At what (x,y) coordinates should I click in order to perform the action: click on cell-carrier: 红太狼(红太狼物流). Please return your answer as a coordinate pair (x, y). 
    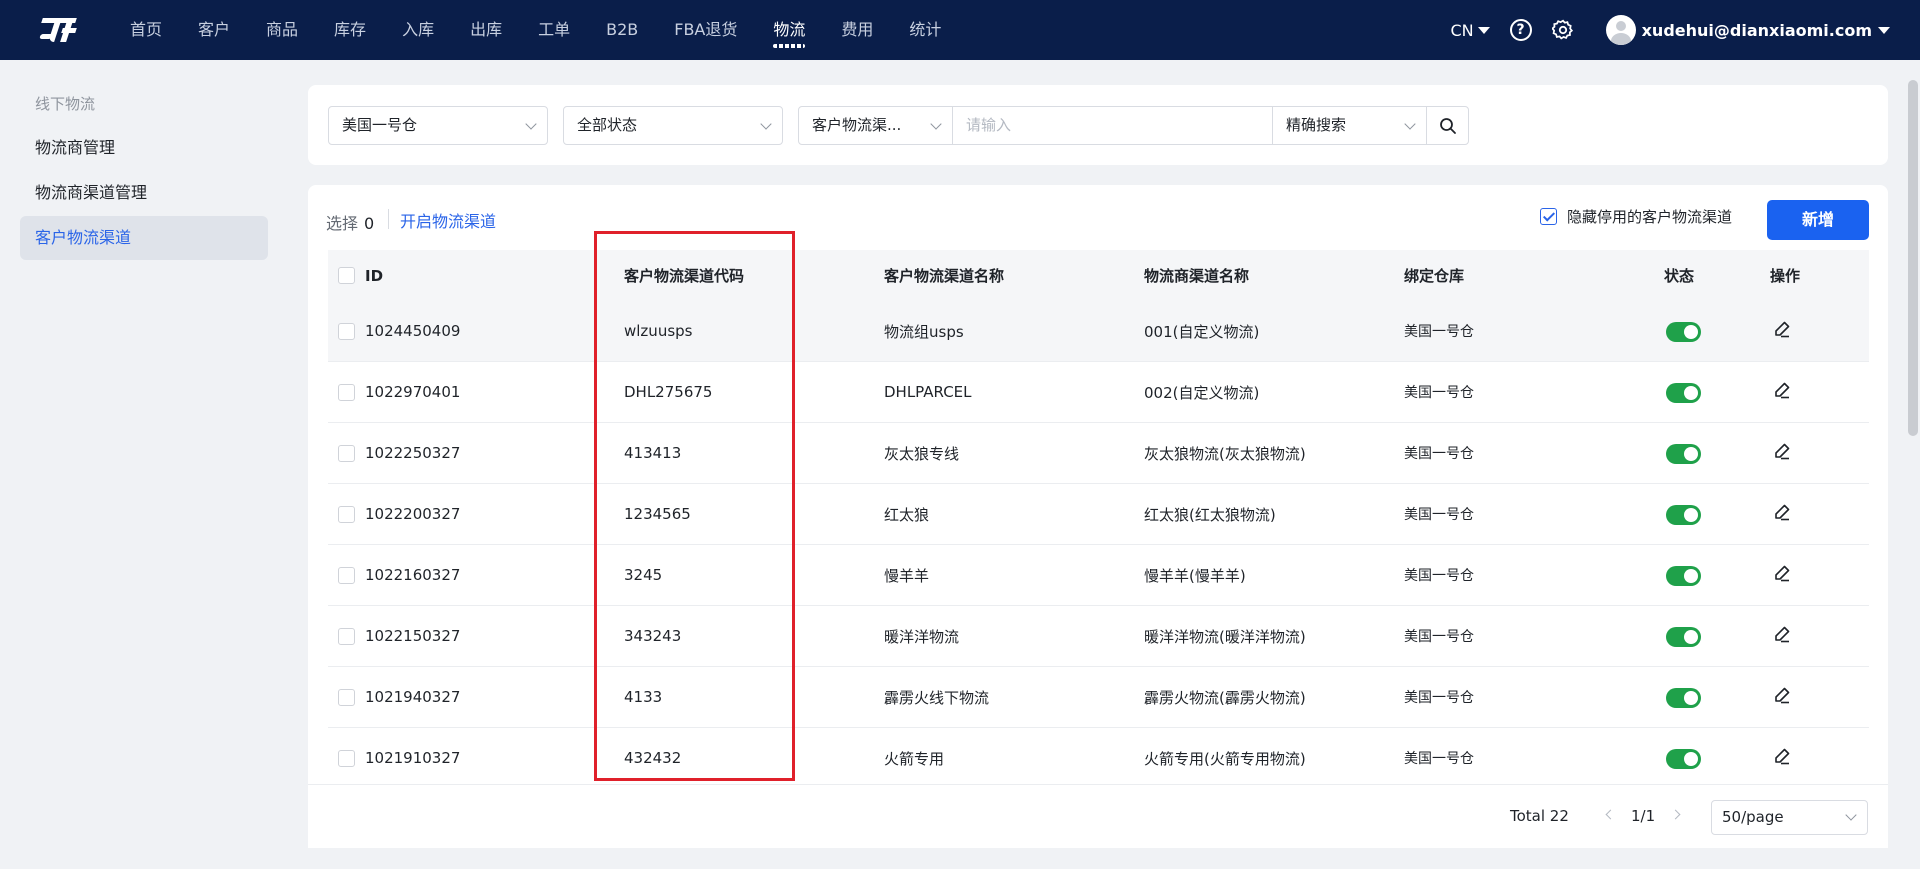
    Looking at the image, I should click on (1210, 514).